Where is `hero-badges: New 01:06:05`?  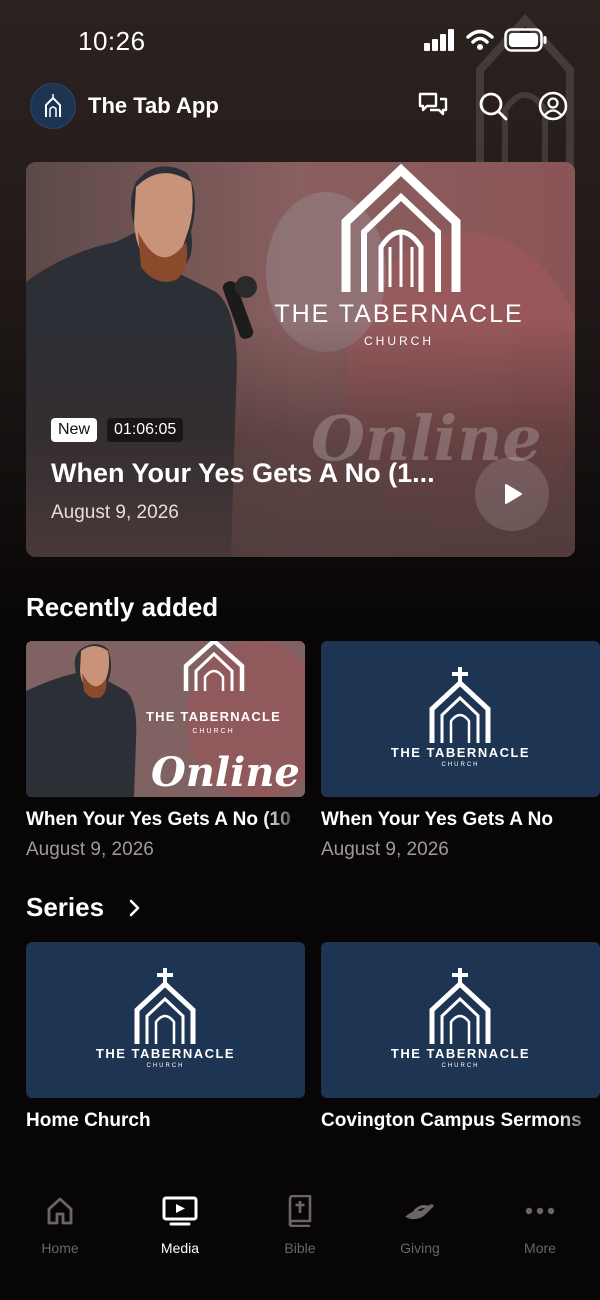
hero-badges: New 01:06:05 is located at coordinates (117, 430).